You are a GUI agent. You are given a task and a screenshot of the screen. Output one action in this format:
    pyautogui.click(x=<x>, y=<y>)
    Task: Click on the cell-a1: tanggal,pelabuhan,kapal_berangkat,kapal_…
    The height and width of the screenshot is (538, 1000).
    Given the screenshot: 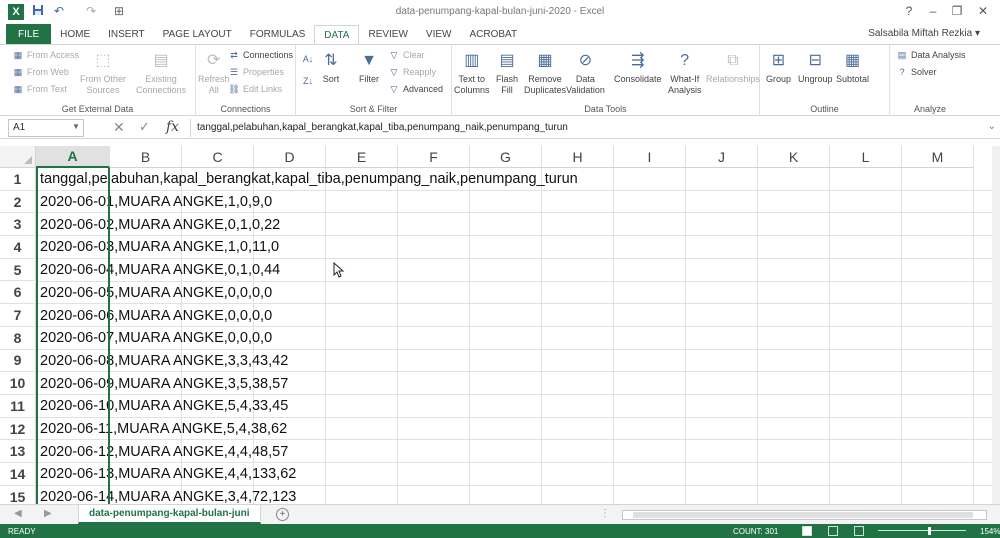 What is the action you would take?
    pyautogui.click(x=309, y=179)
    